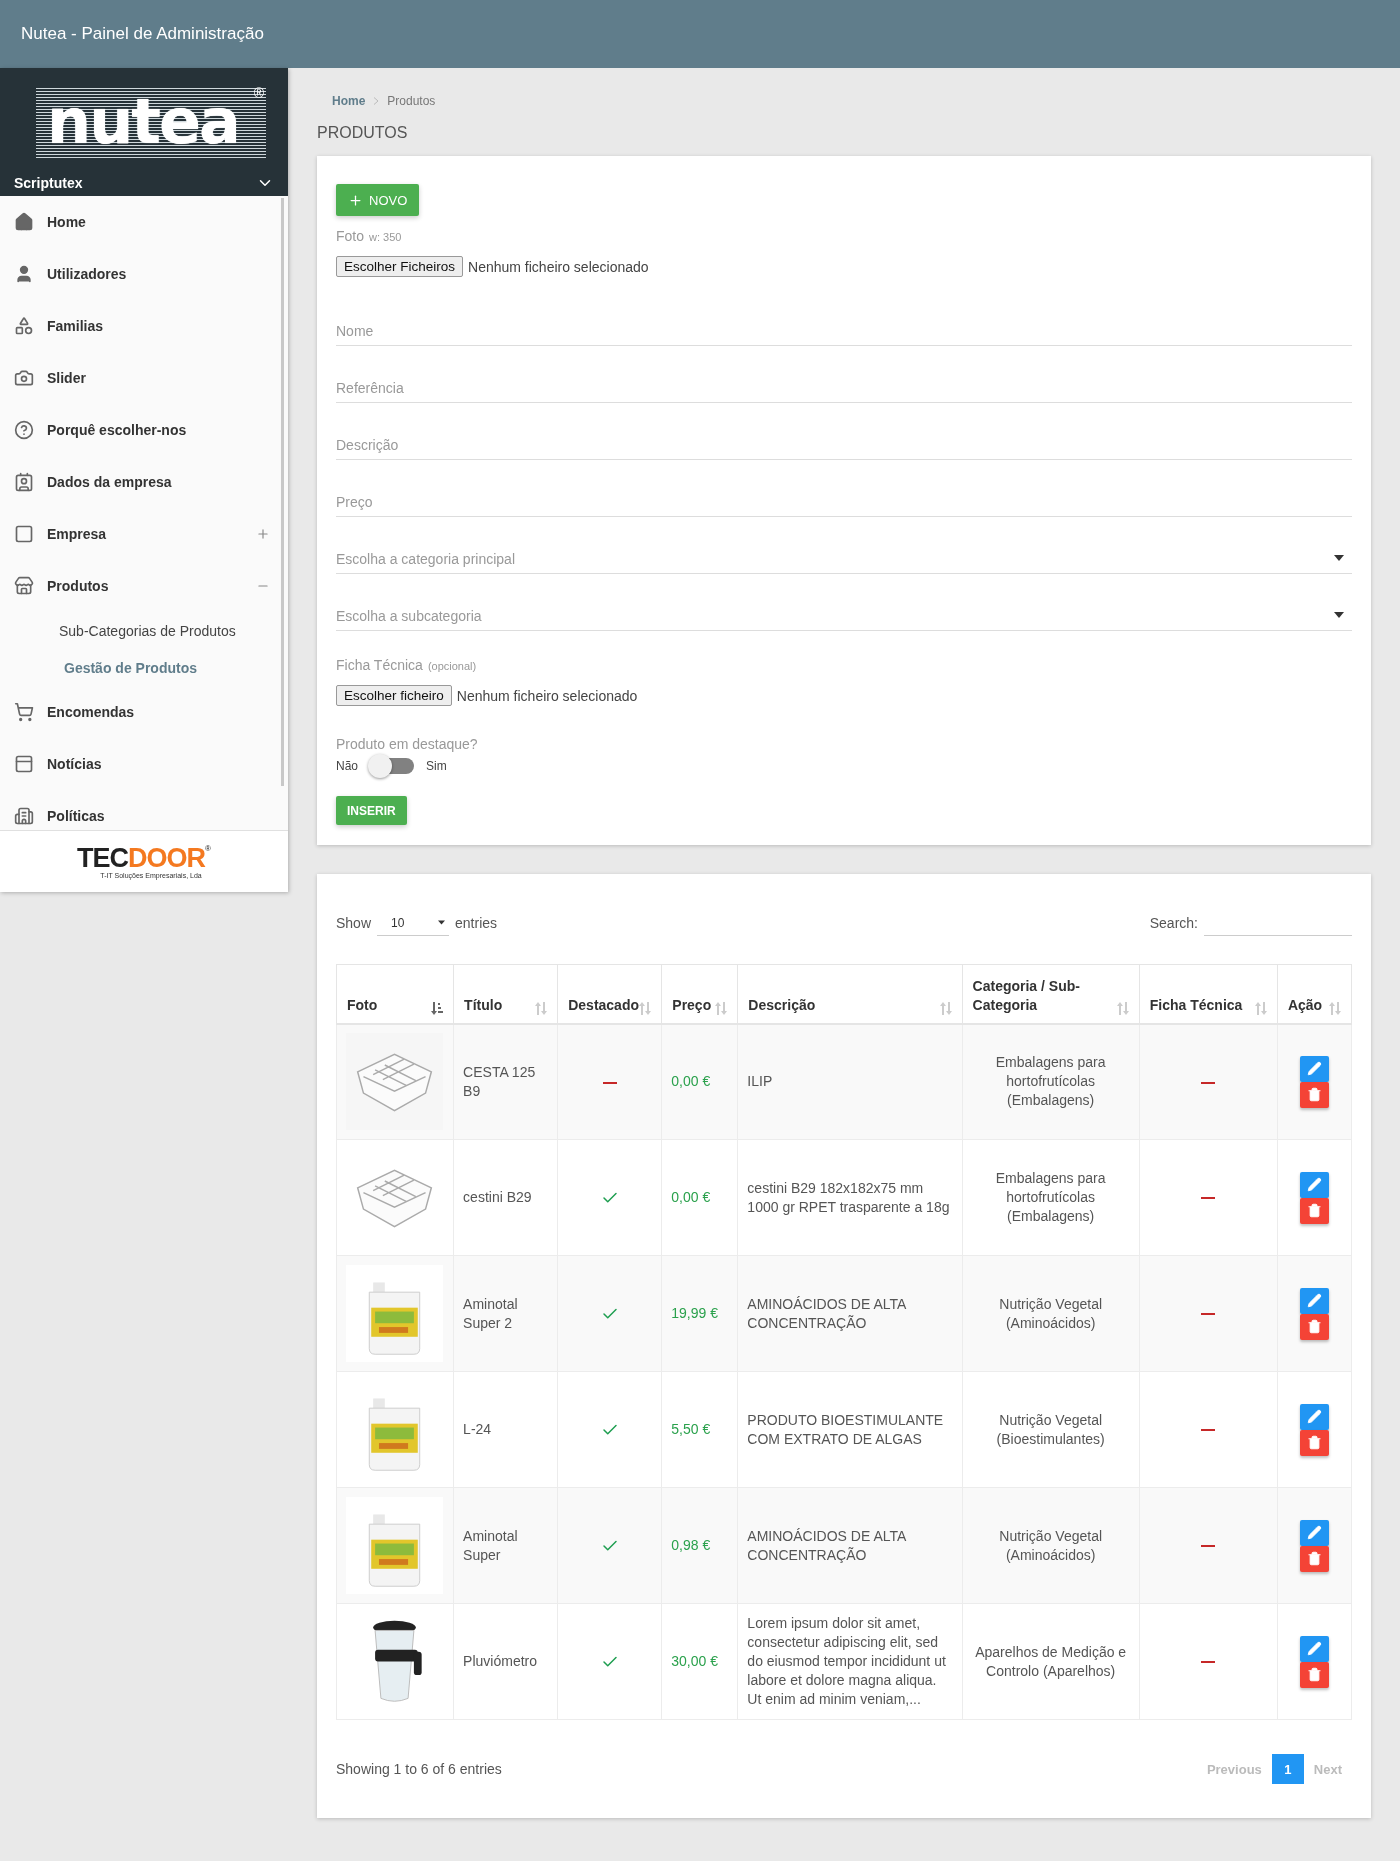 Image resolution: width=1400 pixels, height=1861 pixels. What do you see at coordinates (497, 1197) in the screenshot?
I see `table-cell: cestini B29` at bounding box center [497, 1197].